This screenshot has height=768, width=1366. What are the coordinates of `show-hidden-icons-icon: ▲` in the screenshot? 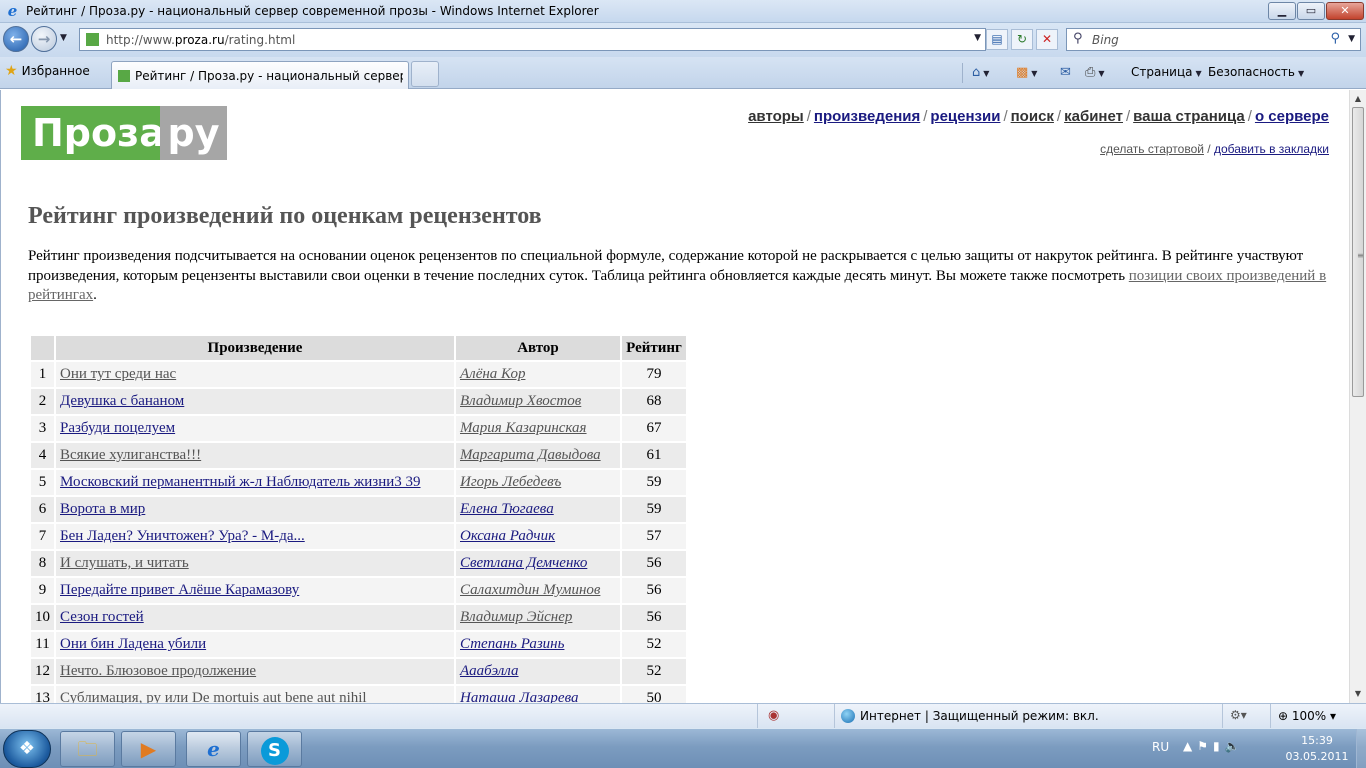 It's located at (1190, 746).